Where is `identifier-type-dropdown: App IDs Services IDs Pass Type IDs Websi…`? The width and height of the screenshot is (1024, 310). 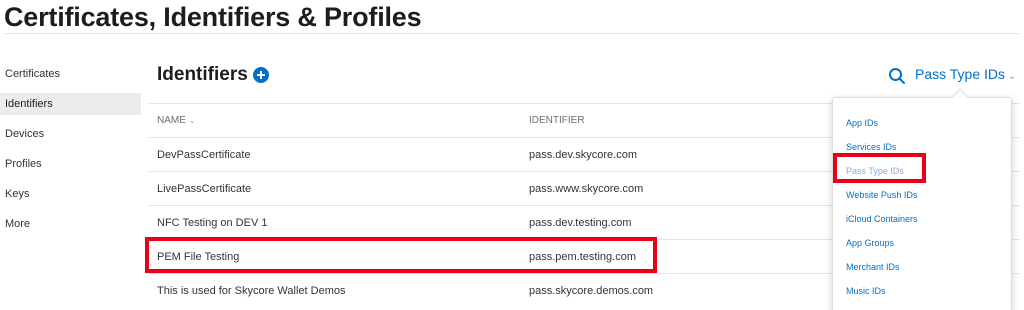
identifier-type-dropdown: App IDs Services IDs Pass Type IDs Websi… is located at coordinates (922, 203).